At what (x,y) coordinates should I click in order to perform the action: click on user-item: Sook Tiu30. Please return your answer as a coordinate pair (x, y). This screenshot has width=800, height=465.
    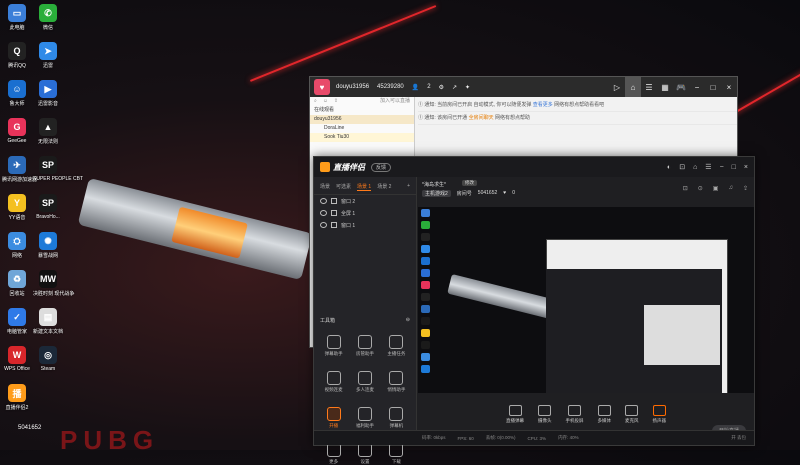
    Looking at the image, I should click on (362, 137).